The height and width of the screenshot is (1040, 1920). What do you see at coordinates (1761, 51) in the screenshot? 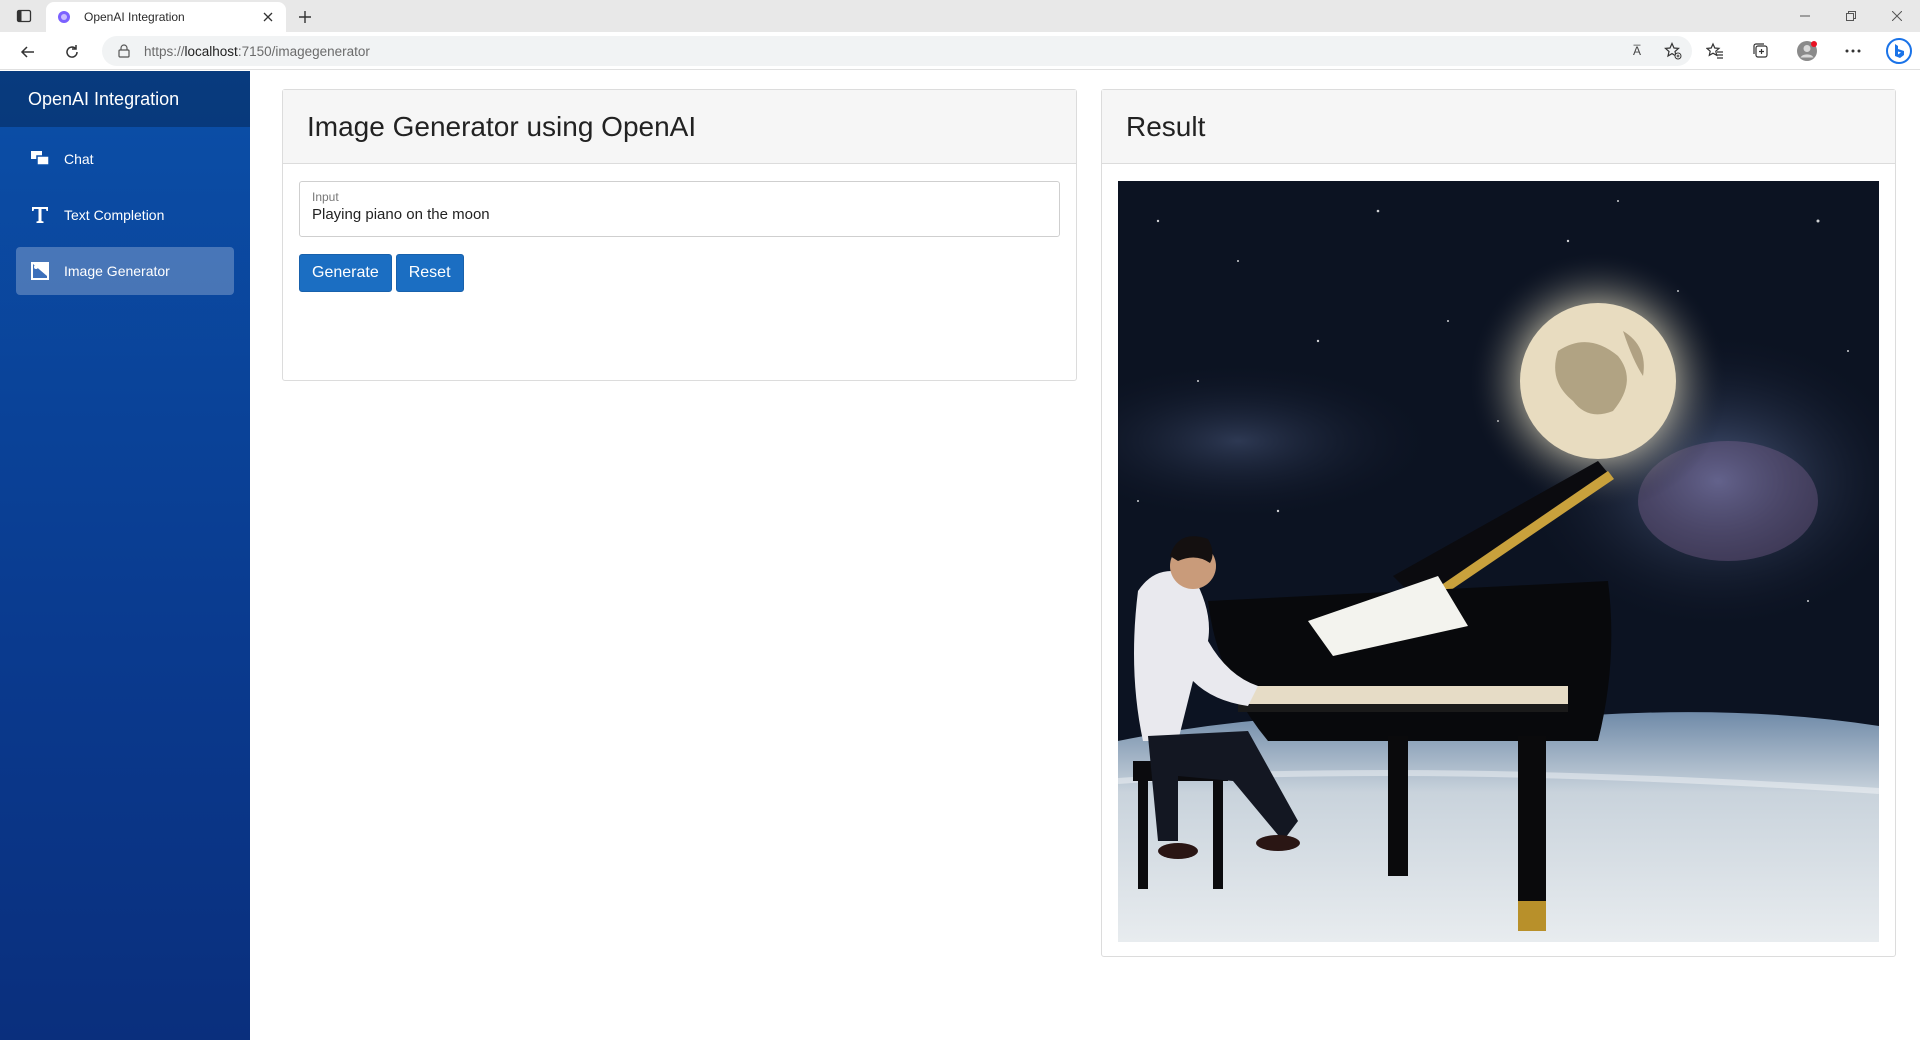
I see `collections-icon` at bounding box center [1761, 51].